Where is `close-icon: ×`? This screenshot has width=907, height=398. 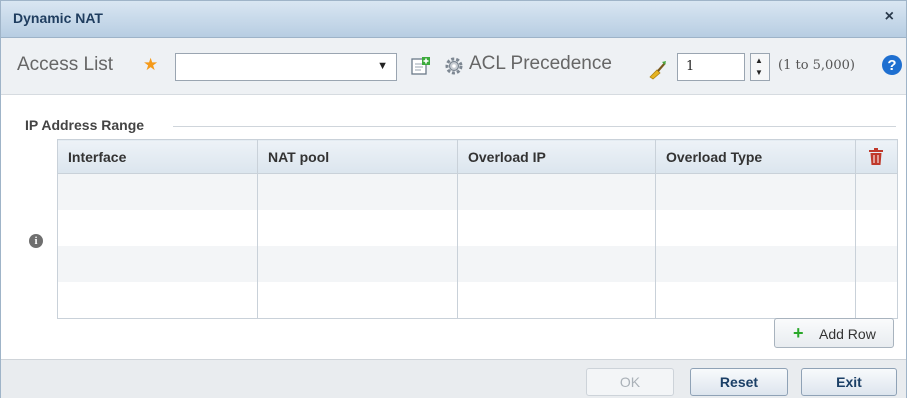 close-icon: × is located at coordinates (889, 17).